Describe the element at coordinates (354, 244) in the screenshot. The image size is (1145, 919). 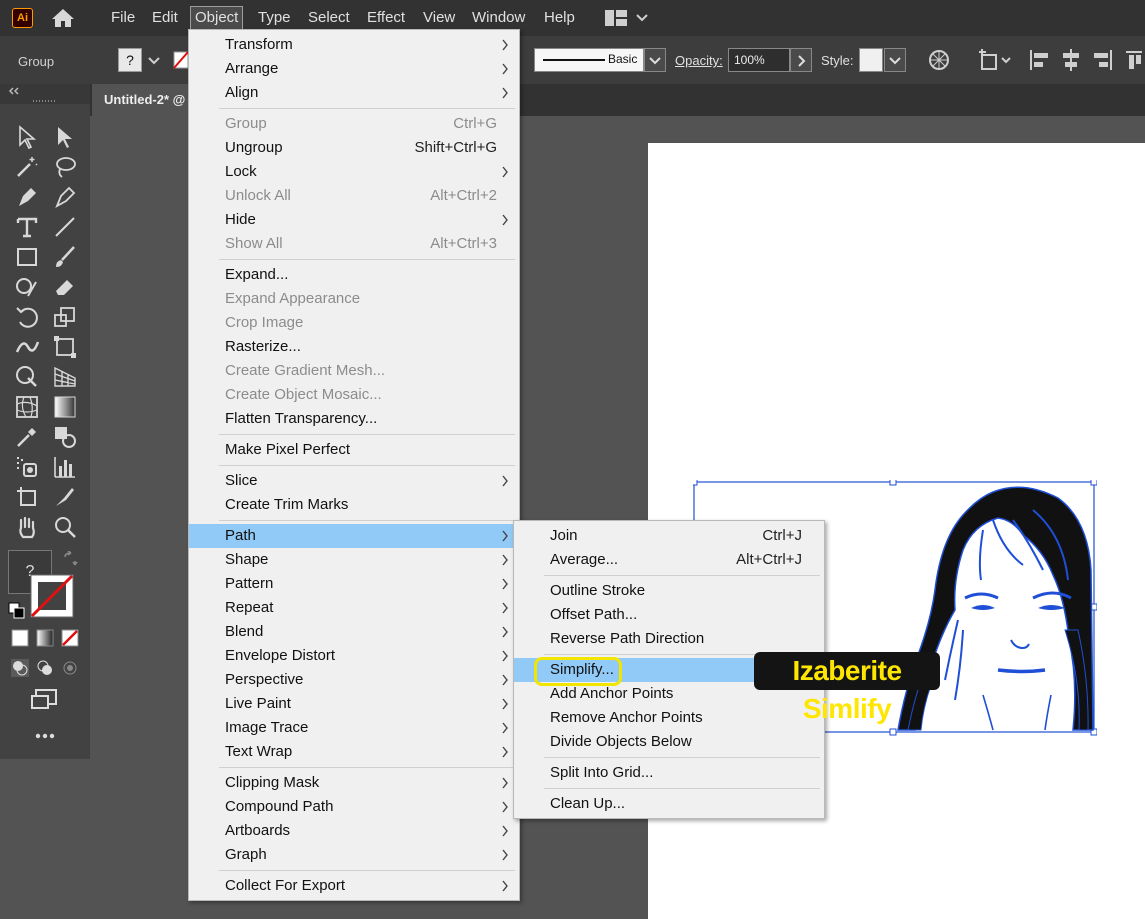
I see `menu-item-show-all: Show All Alt+Ctrl+3` at that location.